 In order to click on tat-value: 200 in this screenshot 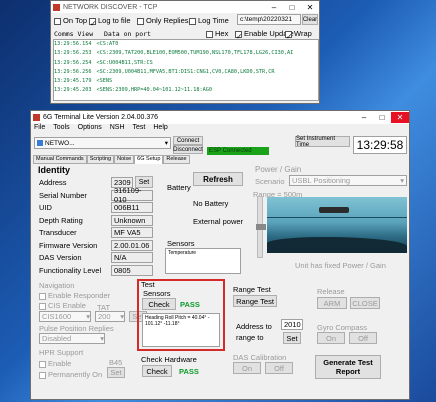, I will do `click(104, 316)`.